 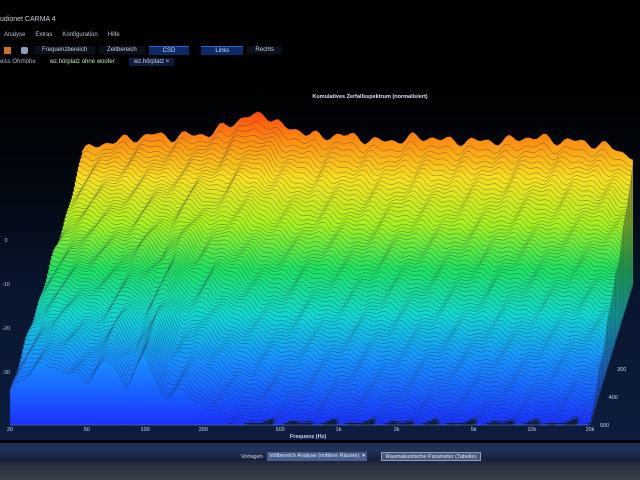 I want to click on select-value: Vollbereich Analyse (mittlere Räume), so click(x=314, y=456).